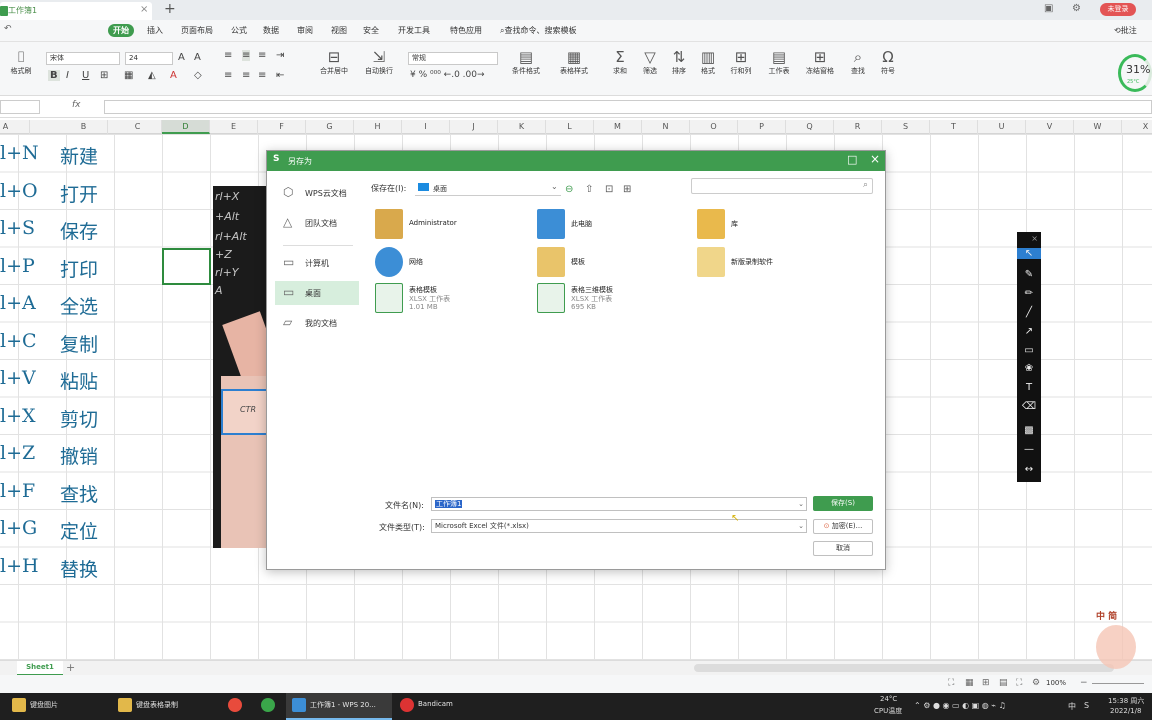 This screenshot has width=1152, height=720. Describe the element at coordinates (155, 30) in the screenshot. I see `menu-insert: 插入` at that location.